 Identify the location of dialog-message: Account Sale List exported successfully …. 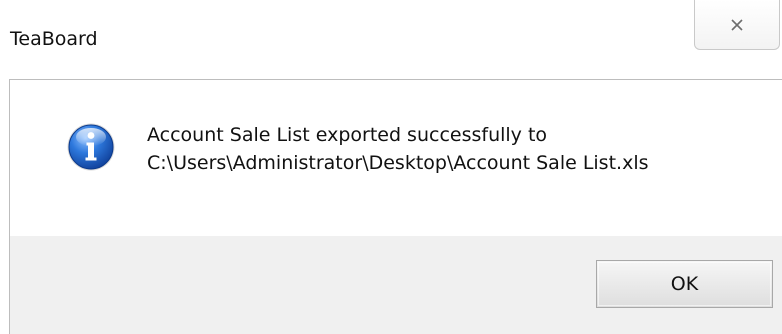
(398, 149).